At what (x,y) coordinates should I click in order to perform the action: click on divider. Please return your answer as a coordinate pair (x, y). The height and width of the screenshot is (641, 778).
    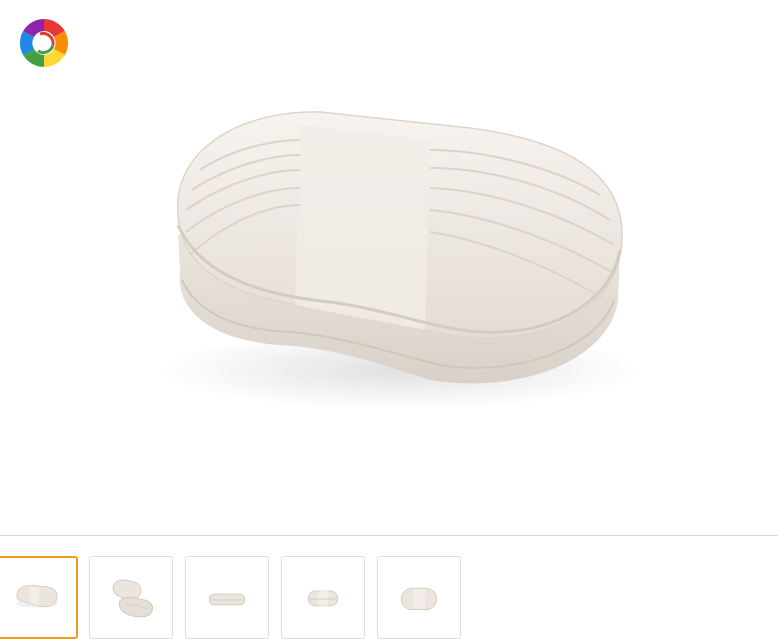
    Looking at the image, I should click on (389, 535).